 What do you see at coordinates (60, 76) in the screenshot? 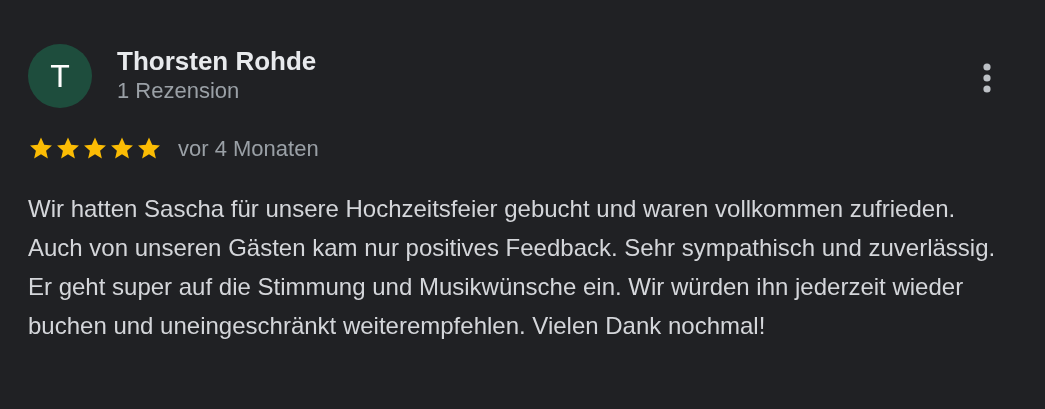
I see `avatar: T` at bounding box center [60, 76].